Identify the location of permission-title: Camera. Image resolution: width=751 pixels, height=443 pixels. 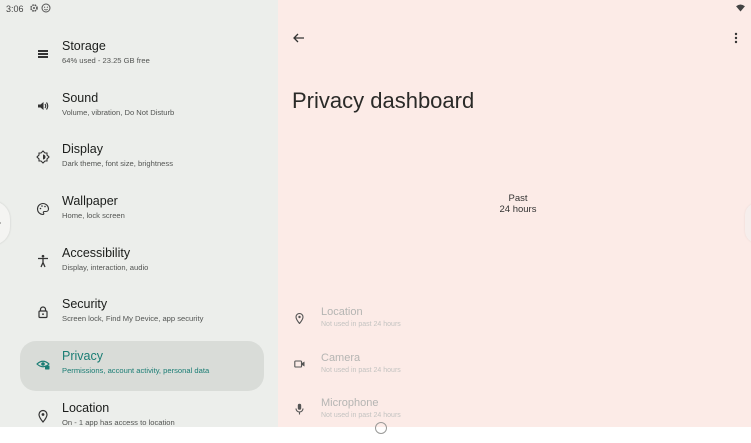
(341, 358).